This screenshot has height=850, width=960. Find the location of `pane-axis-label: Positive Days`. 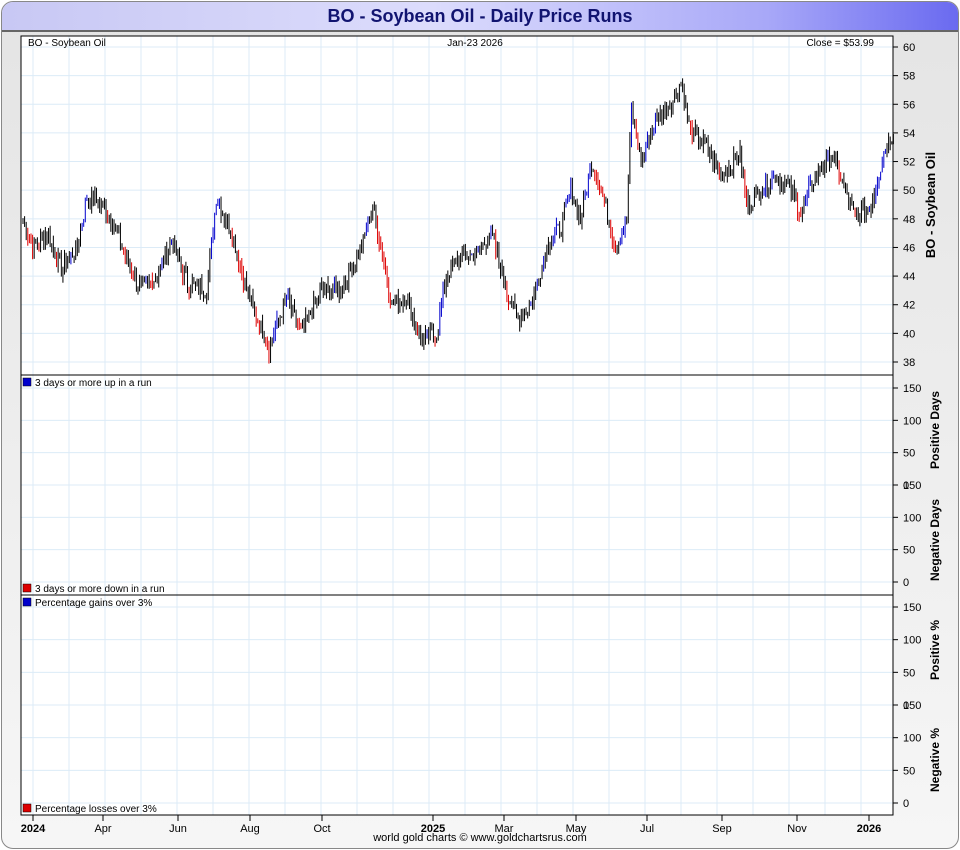

pane-axis-label: Positive Days is located at coordinates (935, 430).